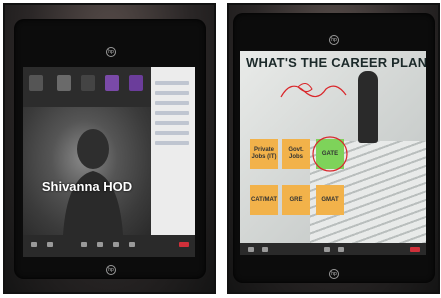  I want to click on presentation-toolbar, so click(333, 249).